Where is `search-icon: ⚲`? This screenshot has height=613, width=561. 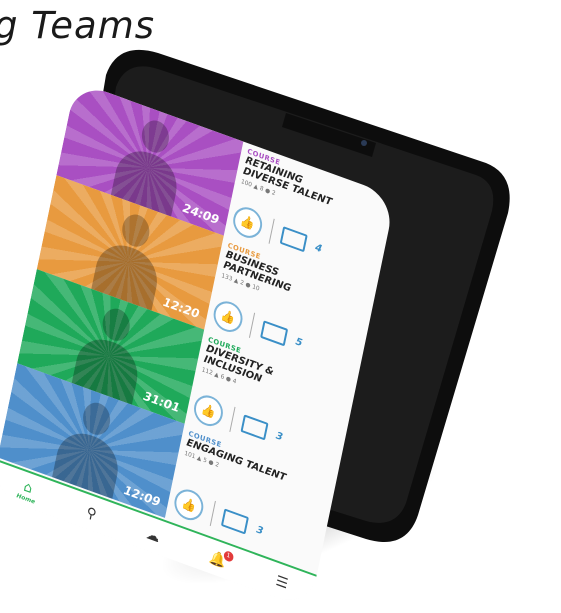
search-icon: ⚲ is located at coordinates (91, 514).